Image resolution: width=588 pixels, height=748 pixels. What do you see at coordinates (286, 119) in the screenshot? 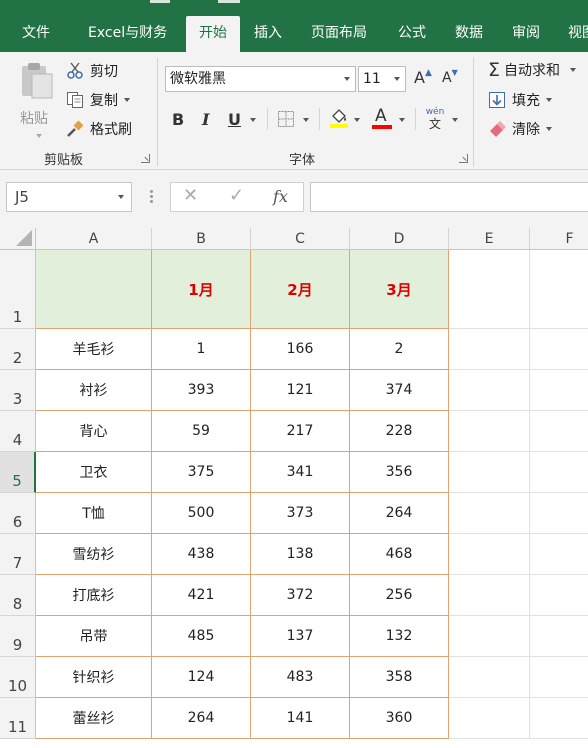
I see `borders-icon` at bounding box center [286, 119].